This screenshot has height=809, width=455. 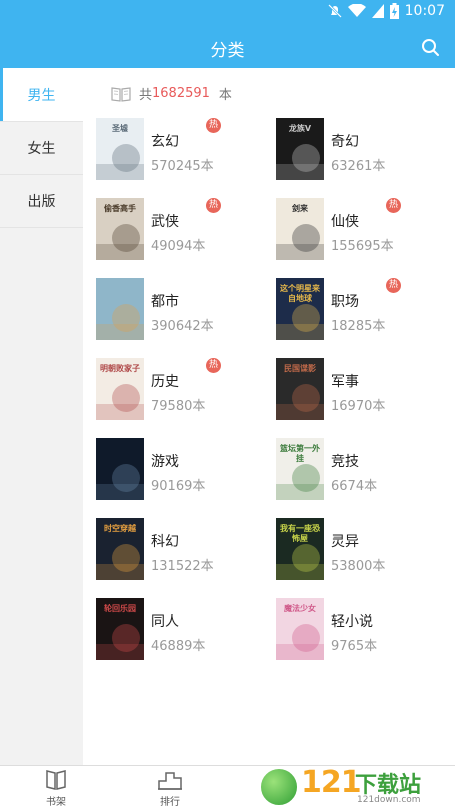 What do you see at coordinates (334, 11) in the screenshot?
I see `no-notification-icon` at bounding box center [334, 11].